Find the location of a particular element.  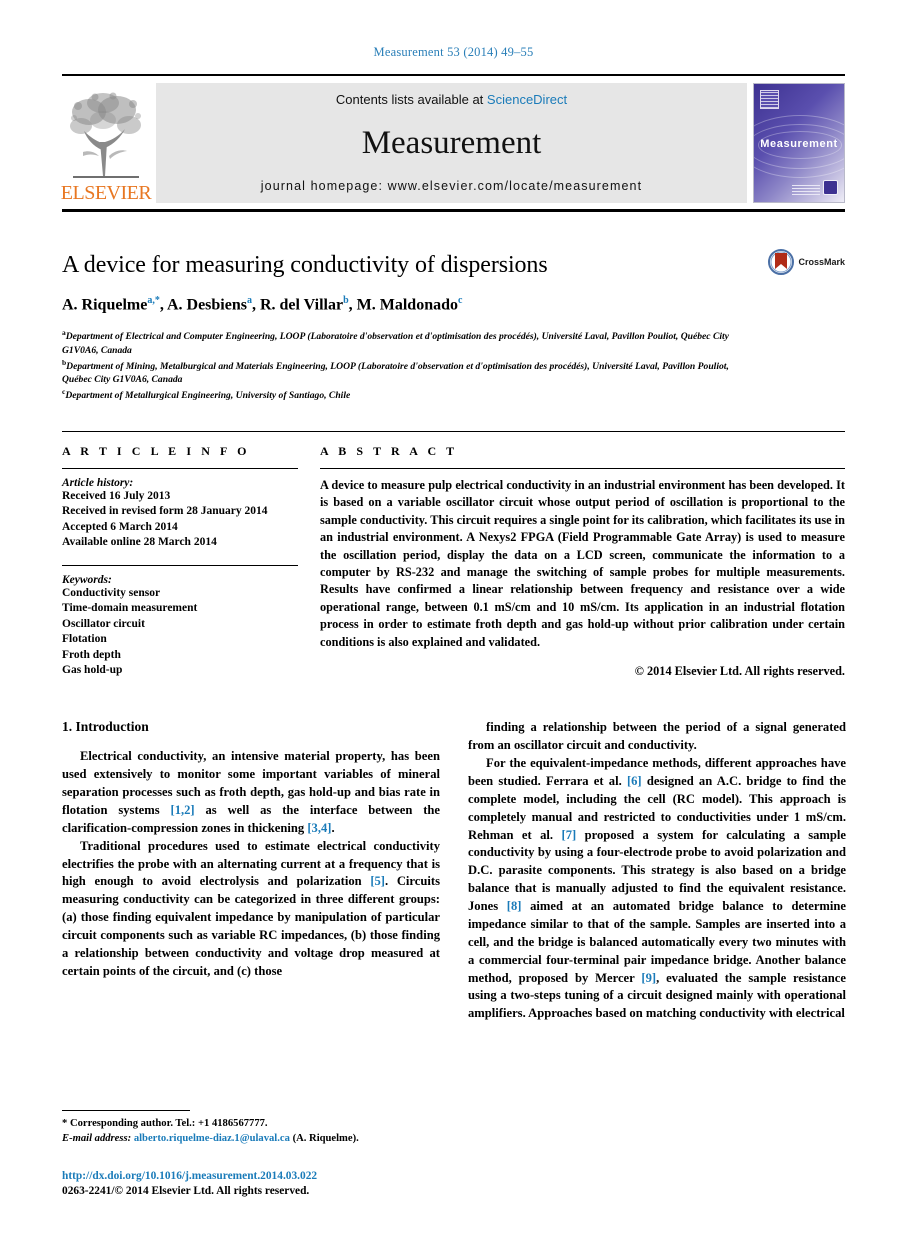

contents-prefix: Contents lists available at is located at coordinates (409, 99).